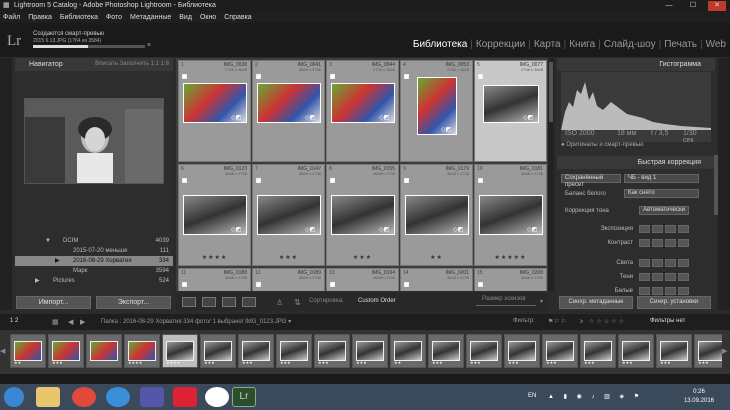 The height and width of the screenshot is (410, 730). What do you see at coordinates (94, 261) in the screenshot?
I see `folder-row: ▶ 2016-08-29 Хорватия 334` at bounding box center [94, 261].